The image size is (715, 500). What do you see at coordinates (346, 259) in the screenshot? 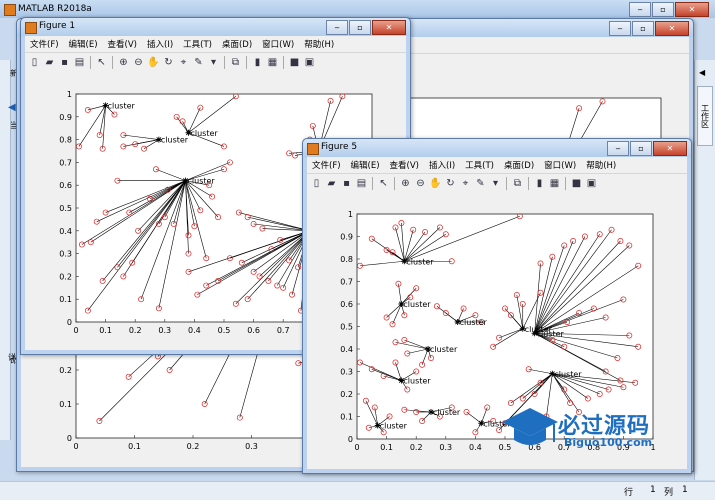
I see `y-tick-label: 0.8` at bounding box center [346, 259].